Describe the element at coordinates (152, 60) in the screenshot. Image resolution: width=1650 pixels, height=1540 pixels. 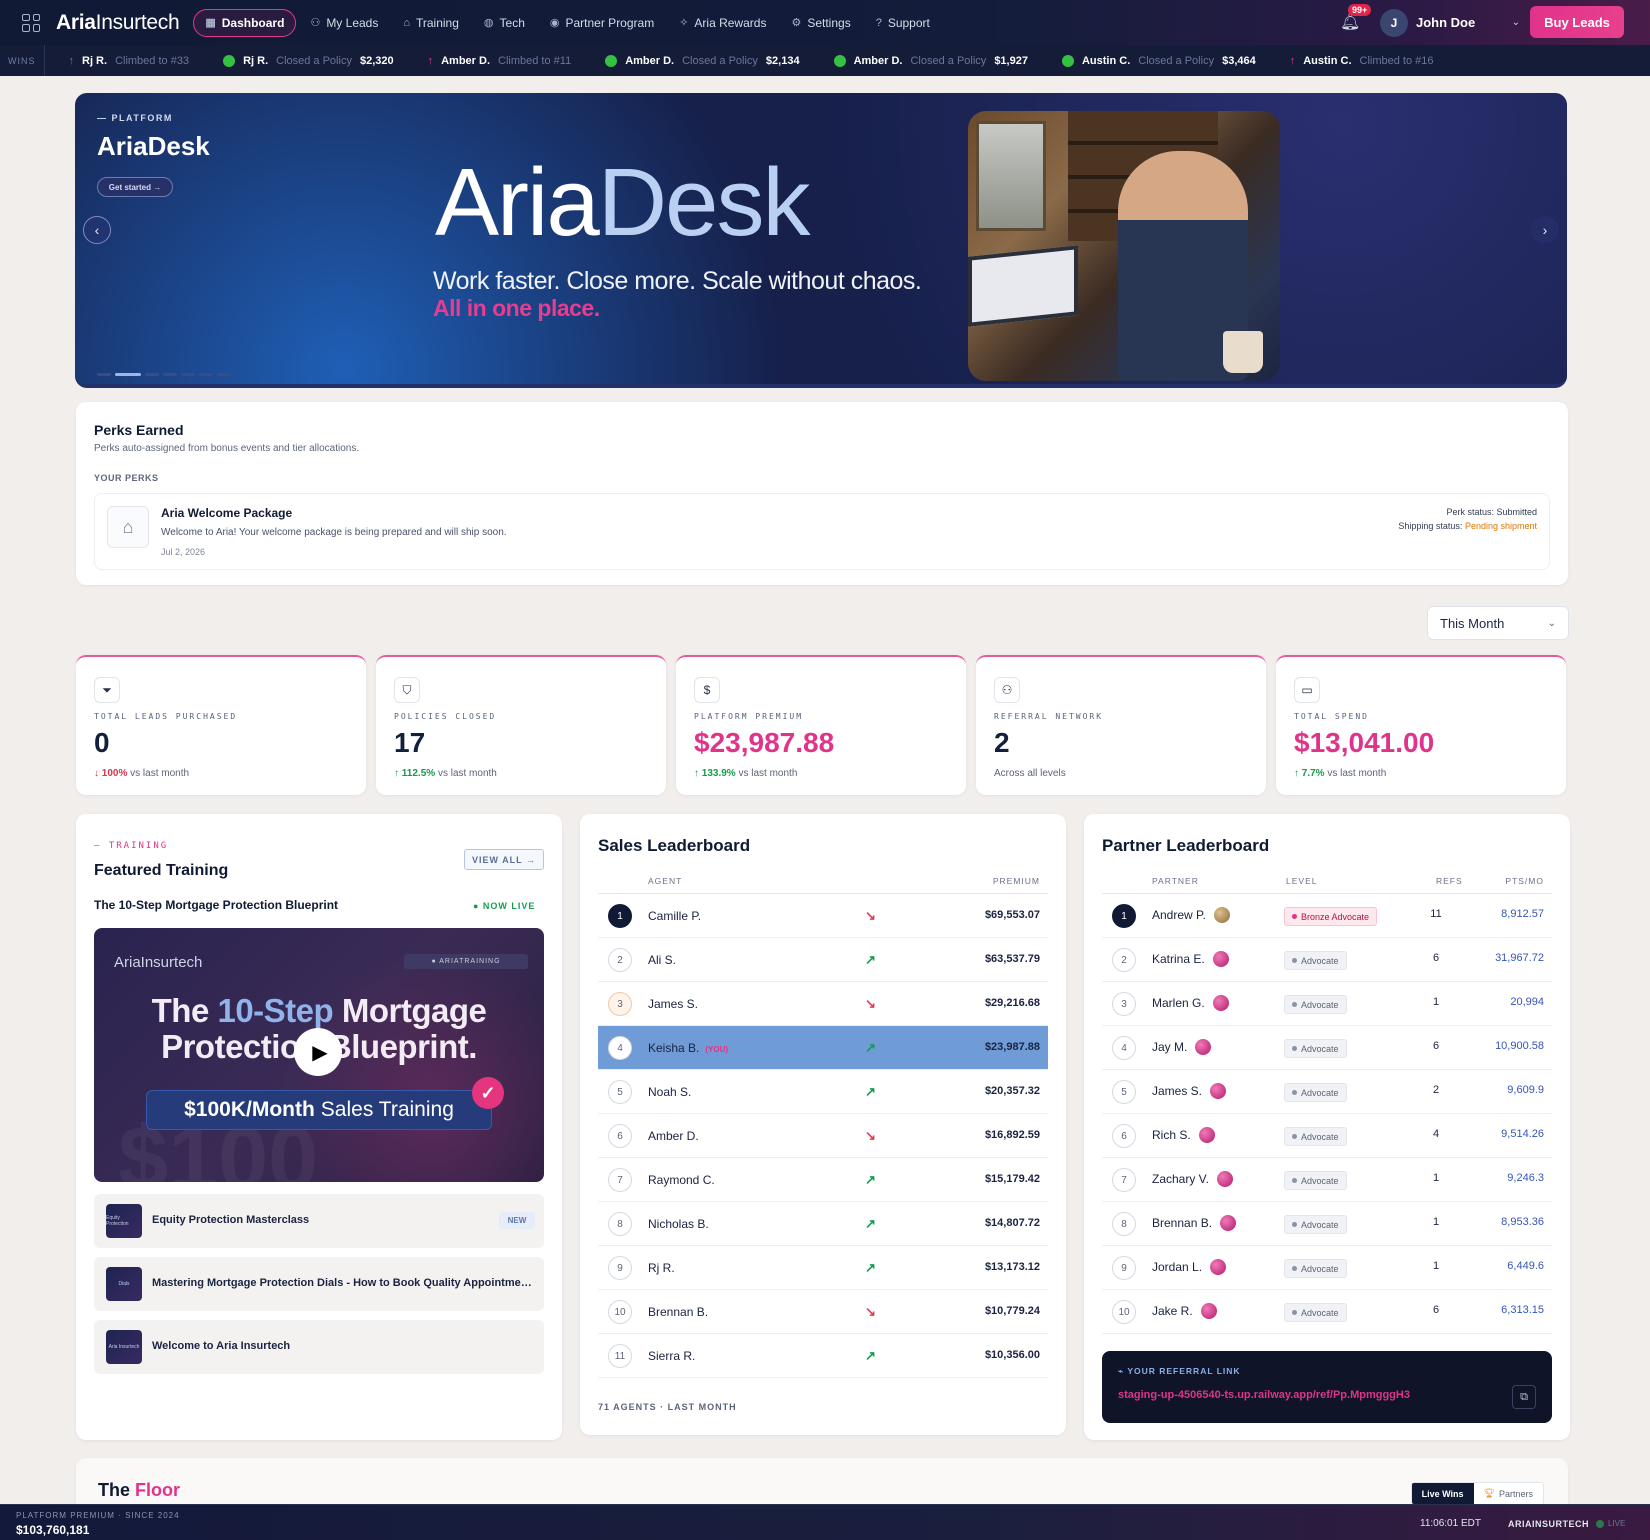
I see `ticker-action: Climbed to #33` at that location.